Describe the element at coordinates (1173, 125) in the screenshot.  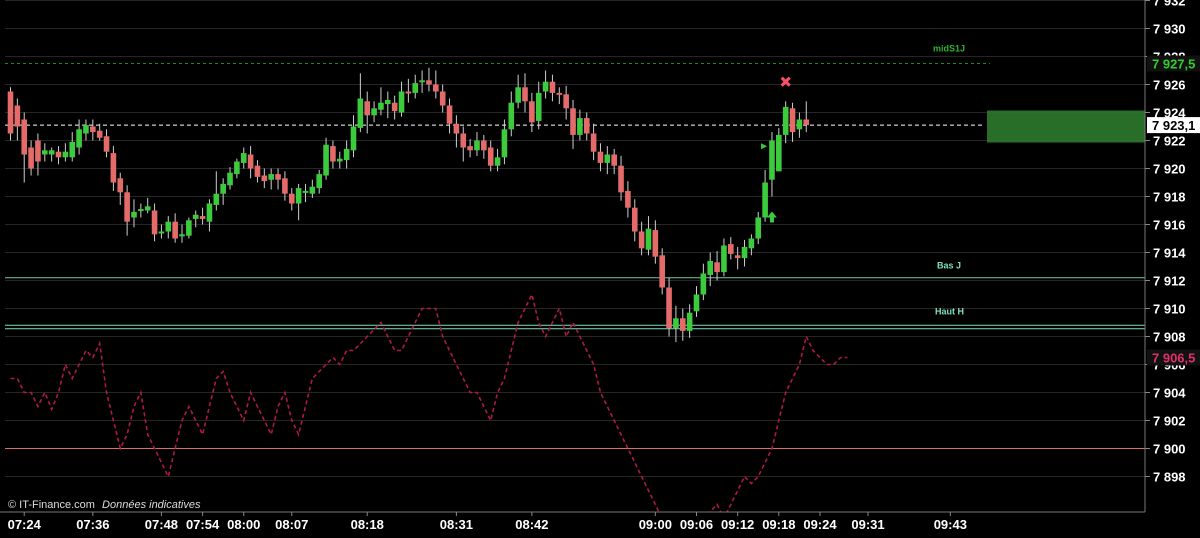
I see `current-price-label: 7 923,1` at that location.